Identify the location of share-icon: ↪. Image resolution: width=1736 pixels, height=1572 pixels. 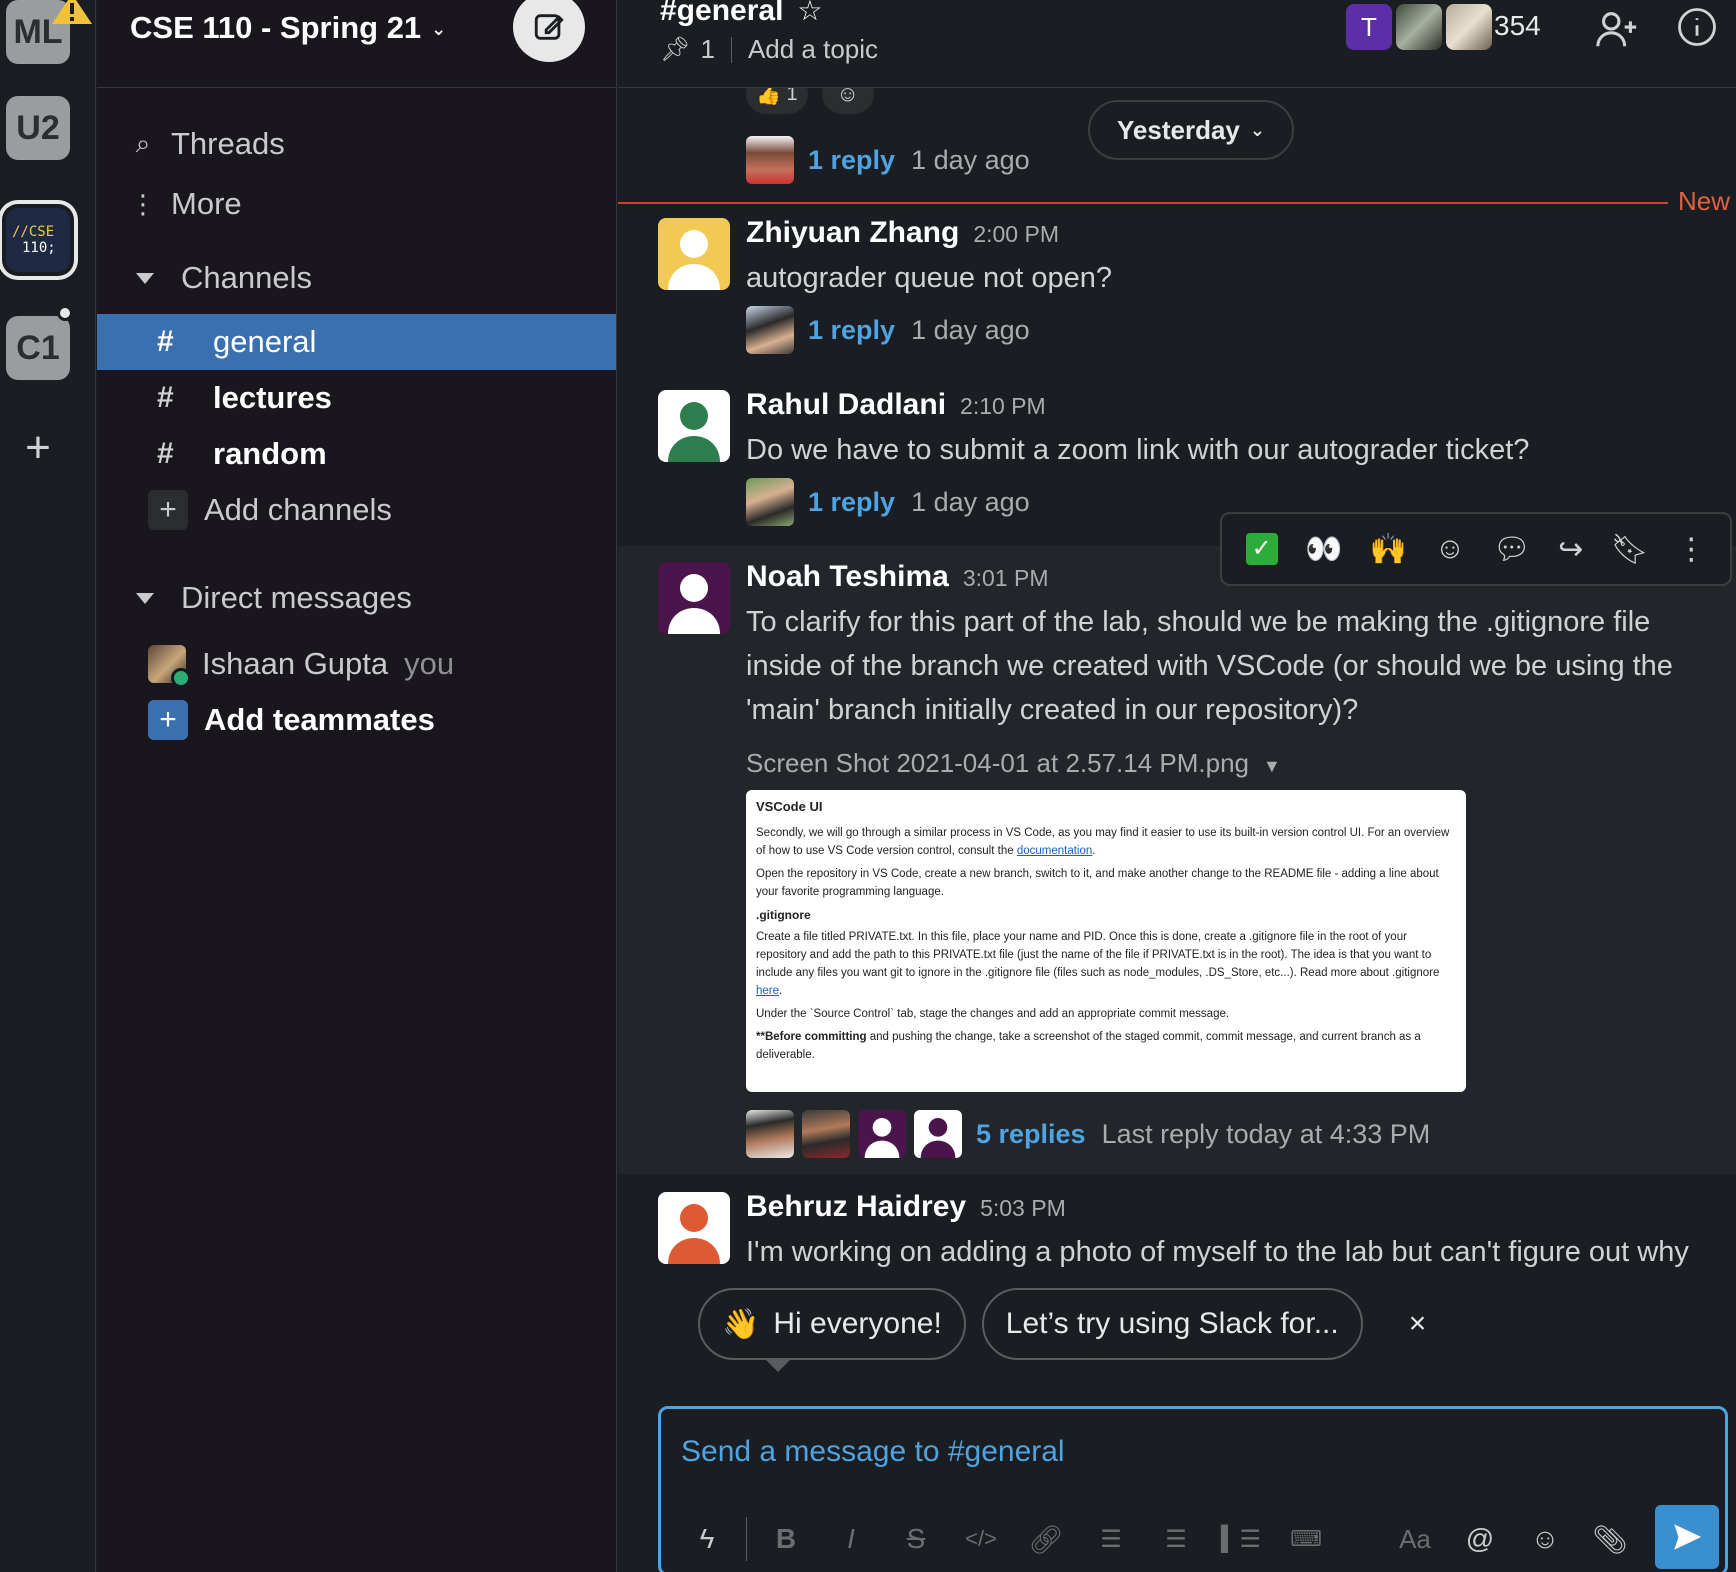
(1570, 549).